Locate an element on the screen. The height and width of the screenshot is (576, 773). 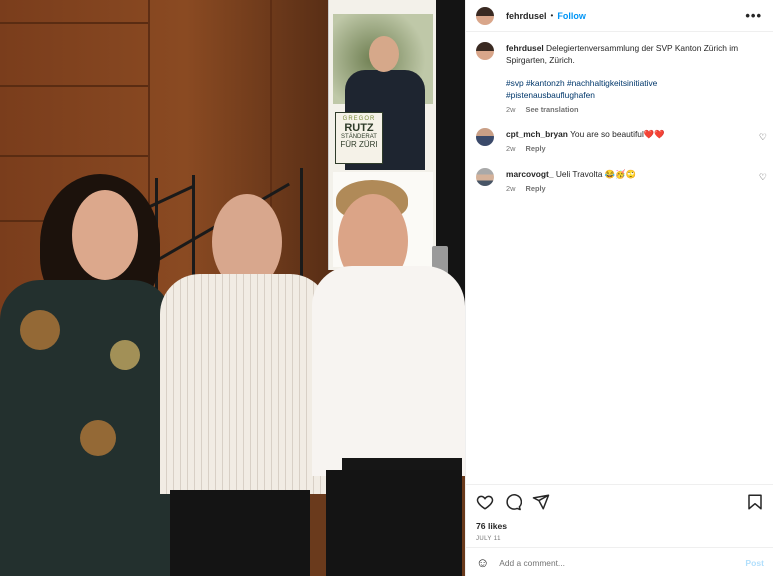
likes-count: 76 likes is located at coordinates (491, 526).